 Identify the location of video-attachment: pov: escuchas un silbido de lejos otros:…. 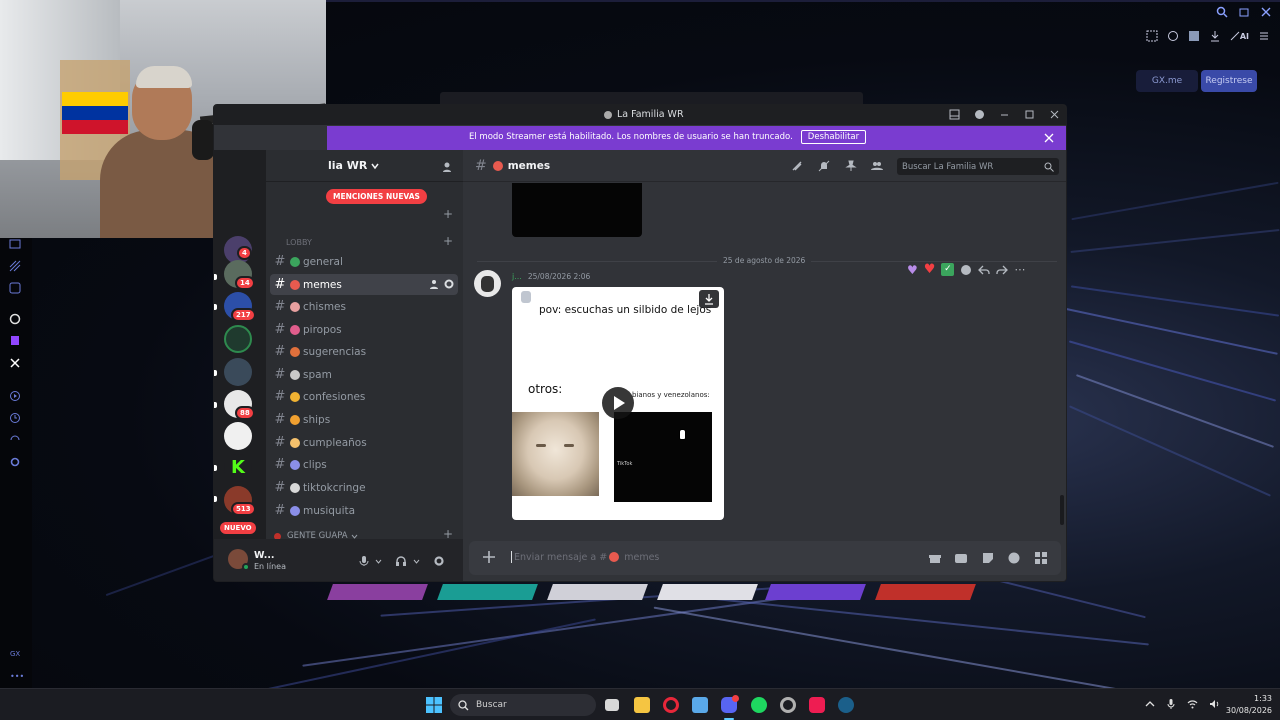
(618, 403).